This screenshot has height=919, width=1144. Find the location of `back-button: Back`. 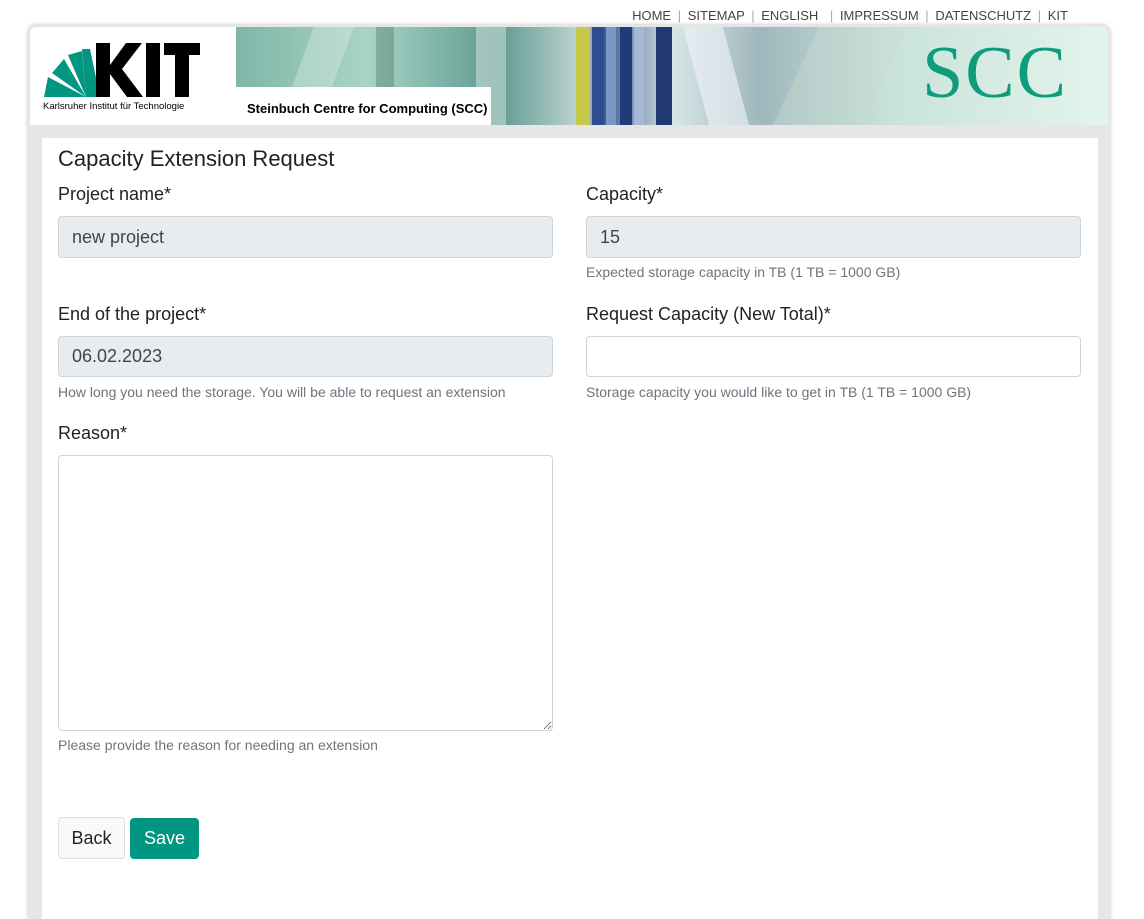

back-button: Back is located at coordinates (91, 838).